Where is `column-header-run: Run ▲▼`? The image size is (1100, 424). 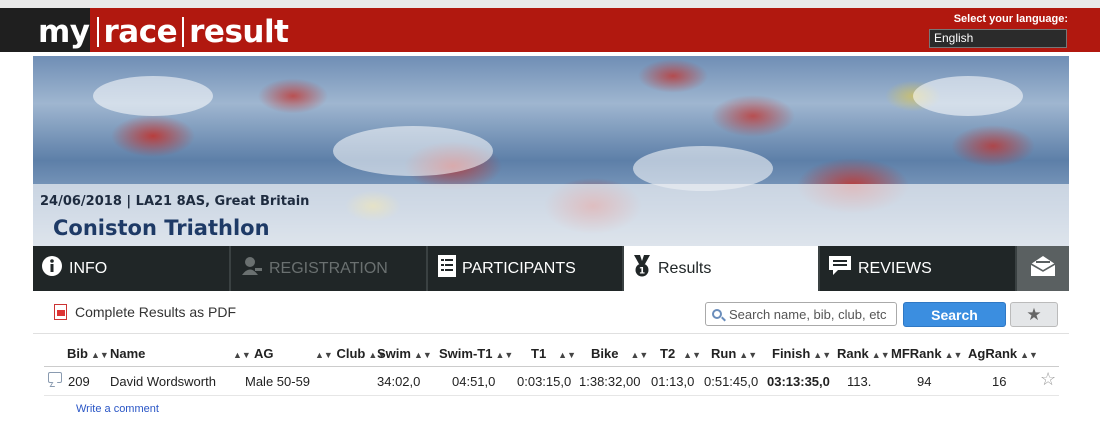 column-header-run: Run ▲▼ is located at coordinates (734, 353).